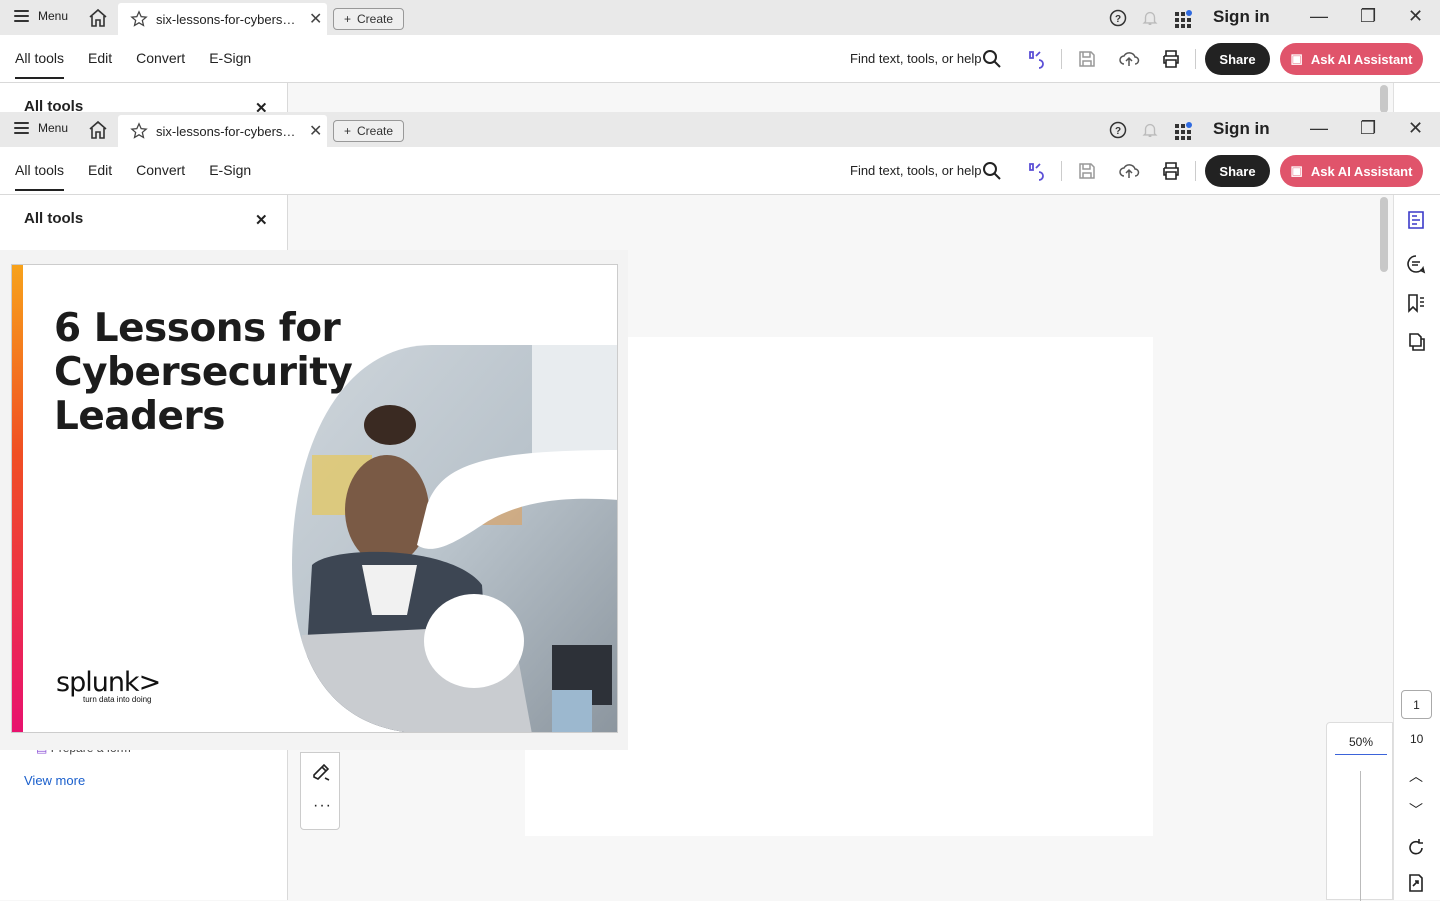 Image resolution: width=1440 pixels, height=901 pixels. Describe the element at coordinates (1416, 810) in the screenshot. I see `page-down-icon: ﹀` at that location.